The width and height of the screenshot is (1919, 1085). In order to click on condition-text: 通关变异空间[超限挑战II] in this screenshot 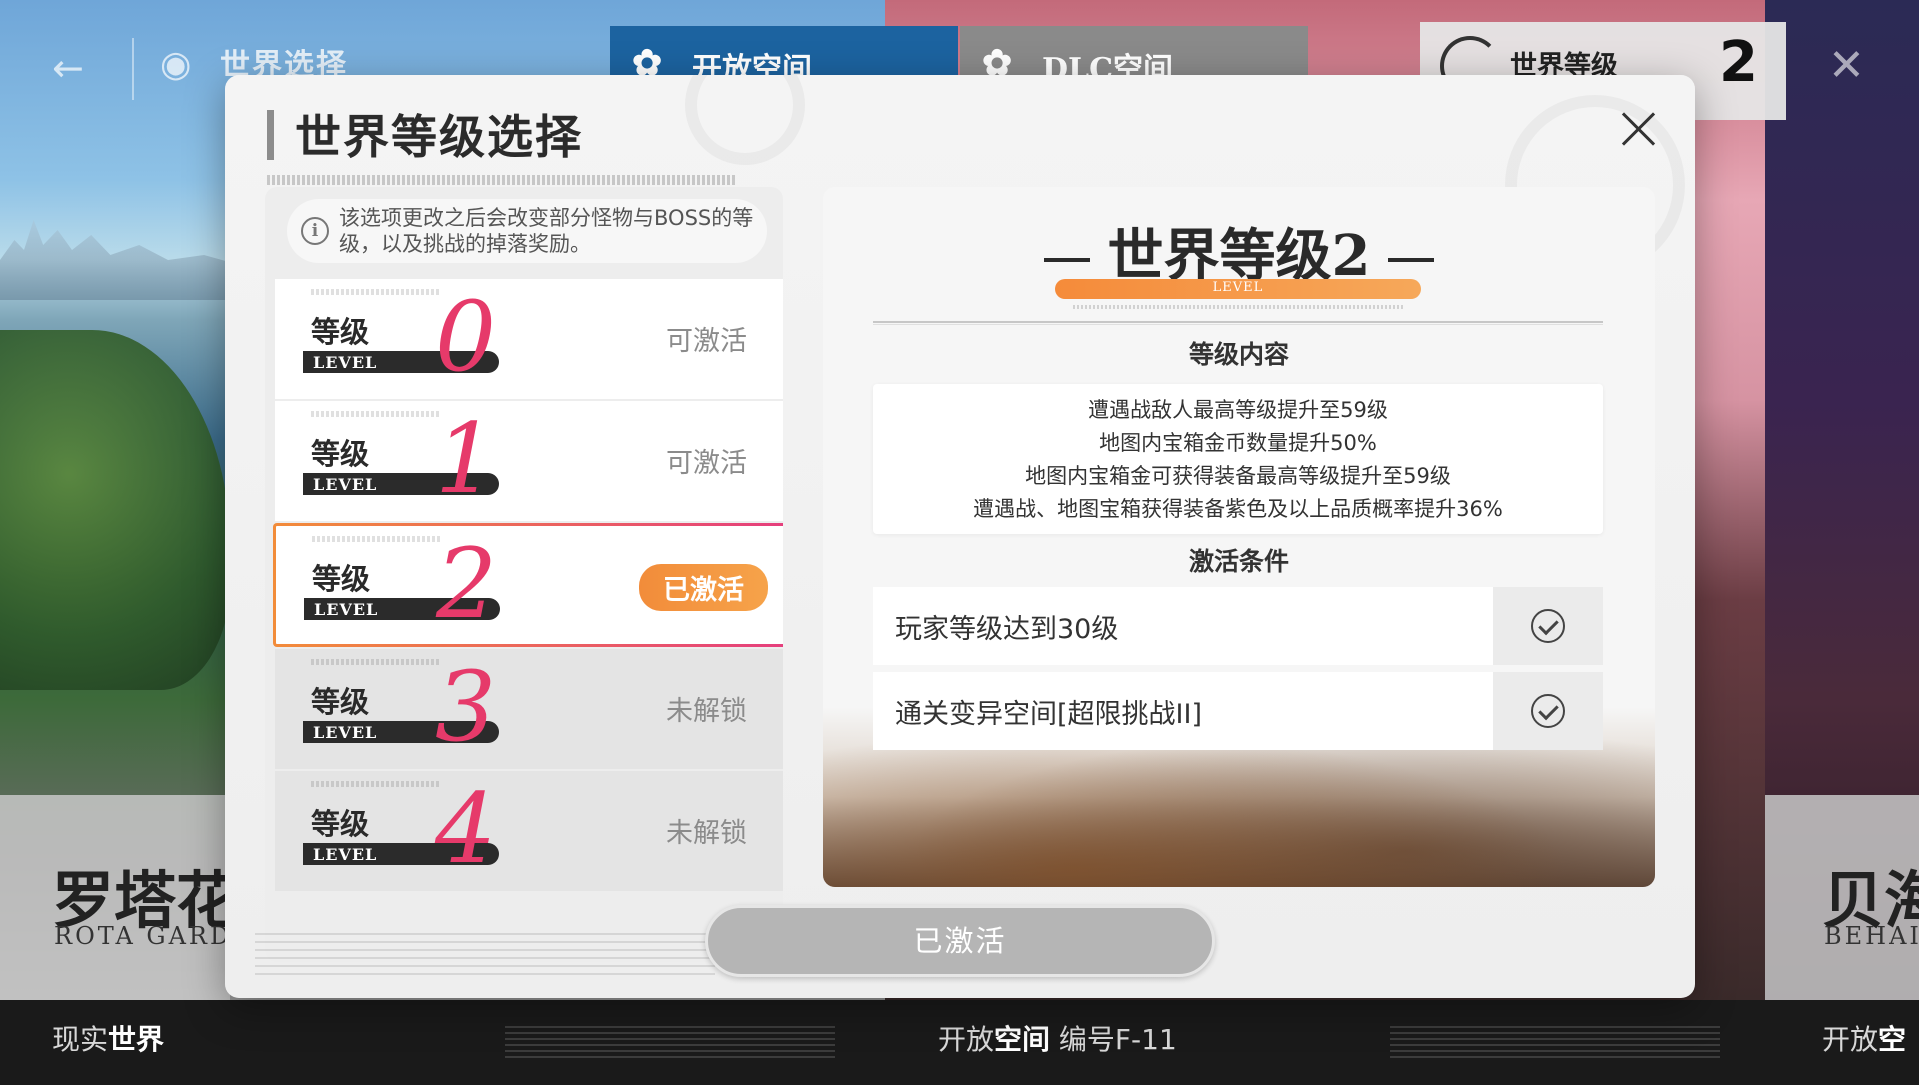, I will do `click(1048, 714)`.